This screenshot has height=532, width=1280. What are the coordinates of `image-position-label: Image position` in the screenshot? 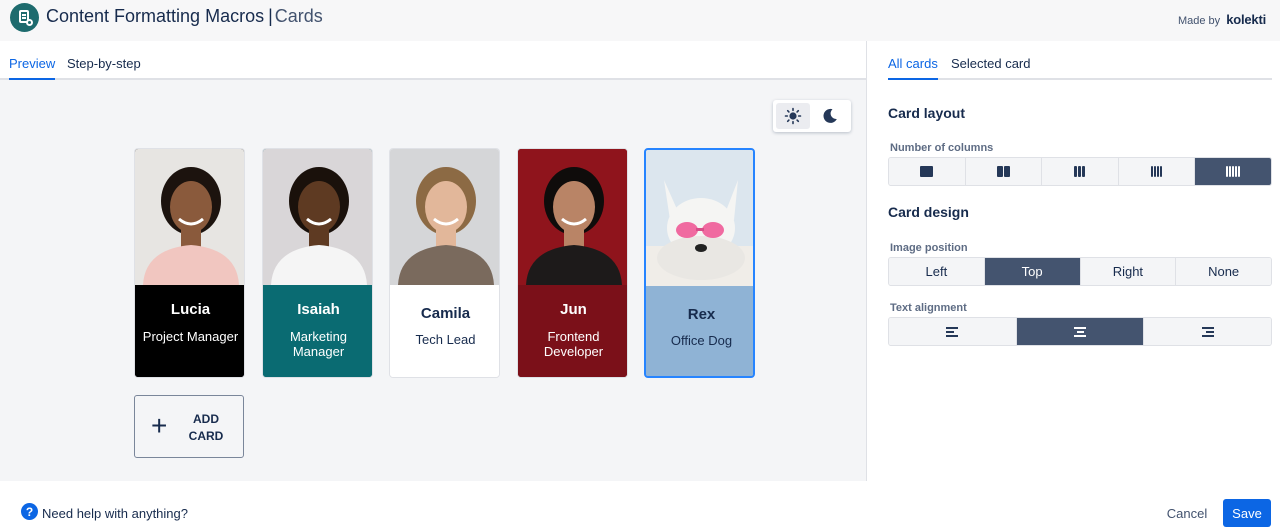 It's located at (929, 248).